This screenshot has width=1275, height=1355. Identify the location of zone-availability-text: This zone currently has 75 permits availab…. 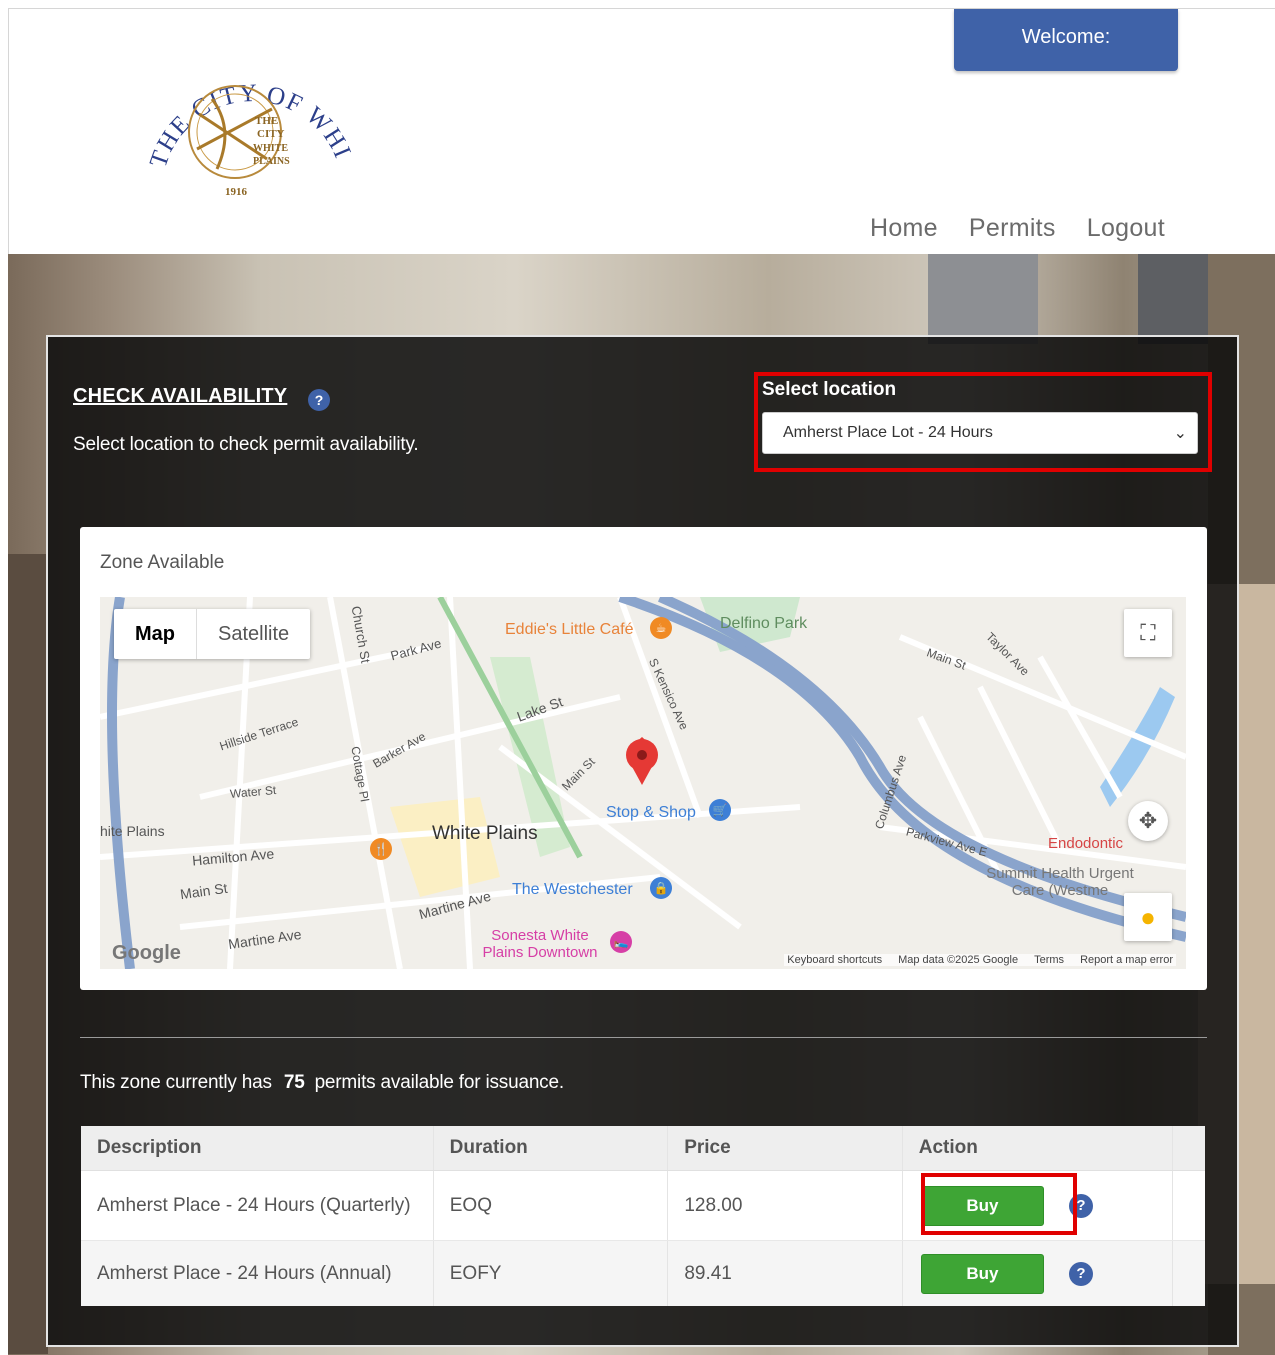
(322, 1083).